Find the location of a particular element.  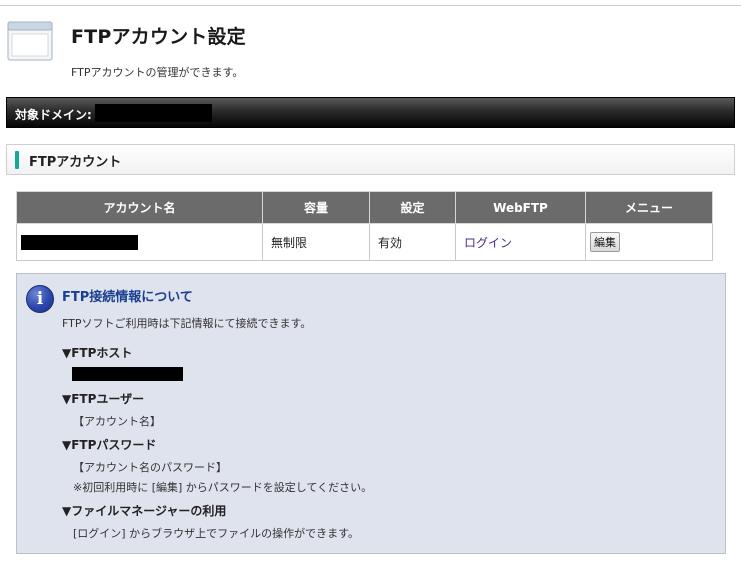

column-header-webftp: WebFTP is located at coordinates (520, 207).